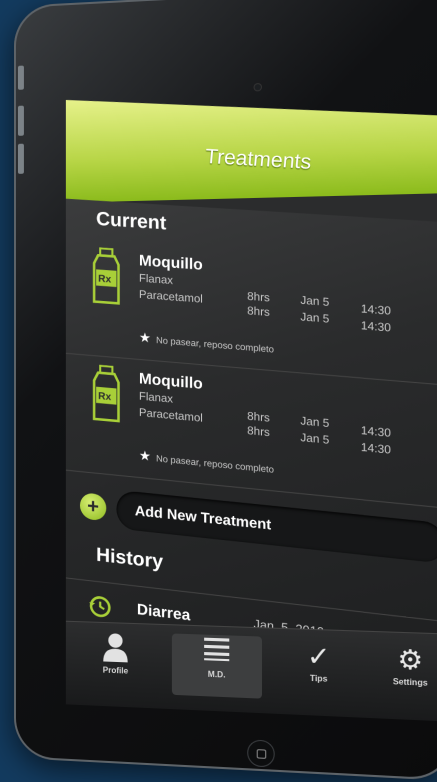 This screenshot has height=782, width=437. Describe the element at coordinates (261, 753) in the screenshot. I see `home-button` at that location.